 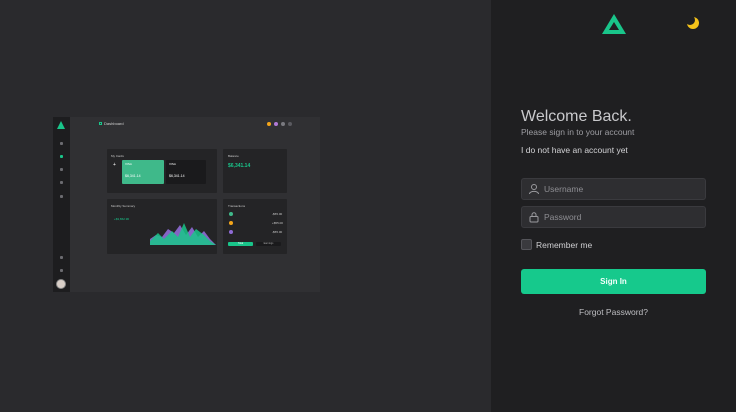 What do you see at coordinates (233, 156) in the screenshot?
I see `preview-balance-label: Balance` at bounding box center [233, 156].